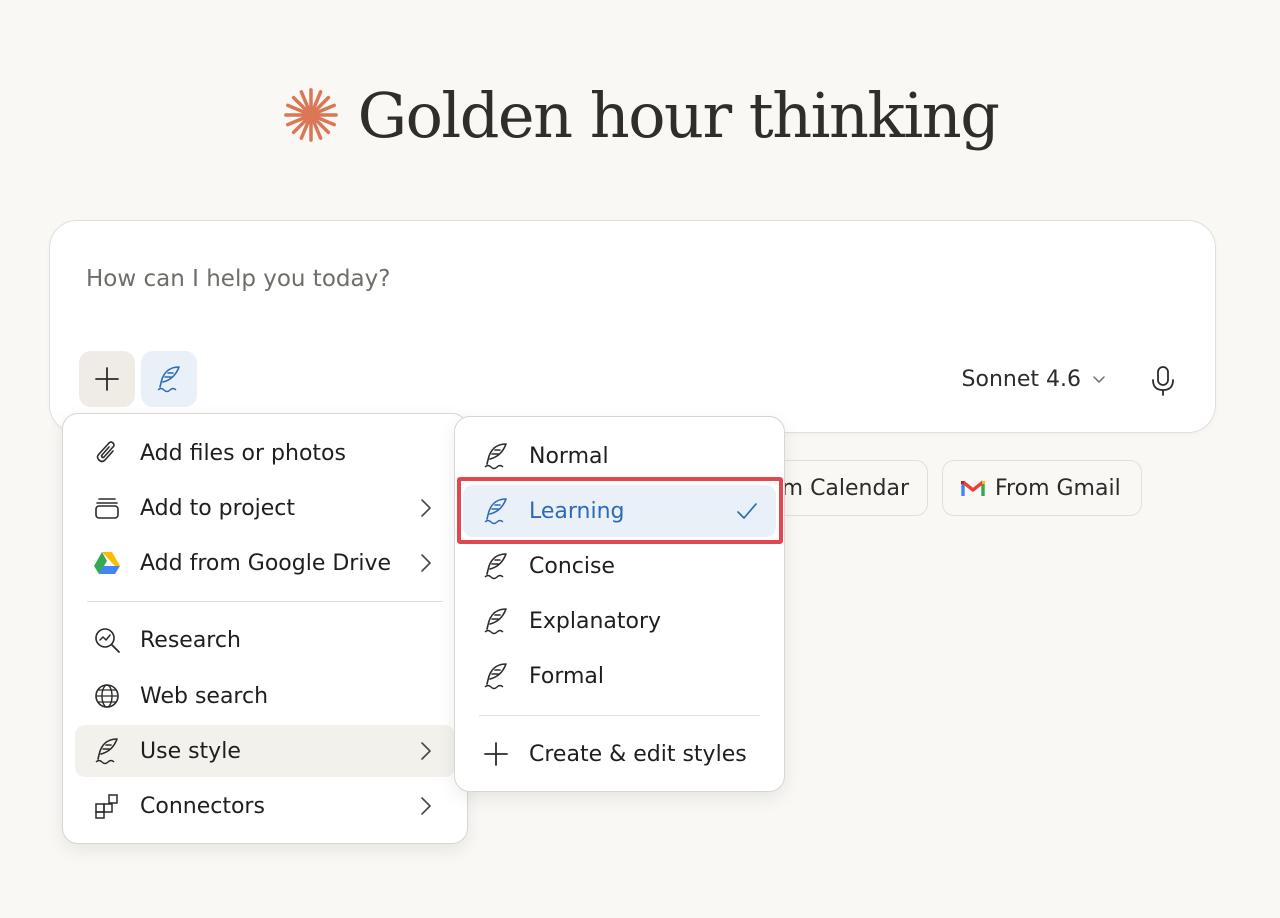 The height and width of the screenshot is (918, 1280). Describe the element at coordinates (619, 676) in the screenshot. I see `style-option-formal: Formal` at that location.